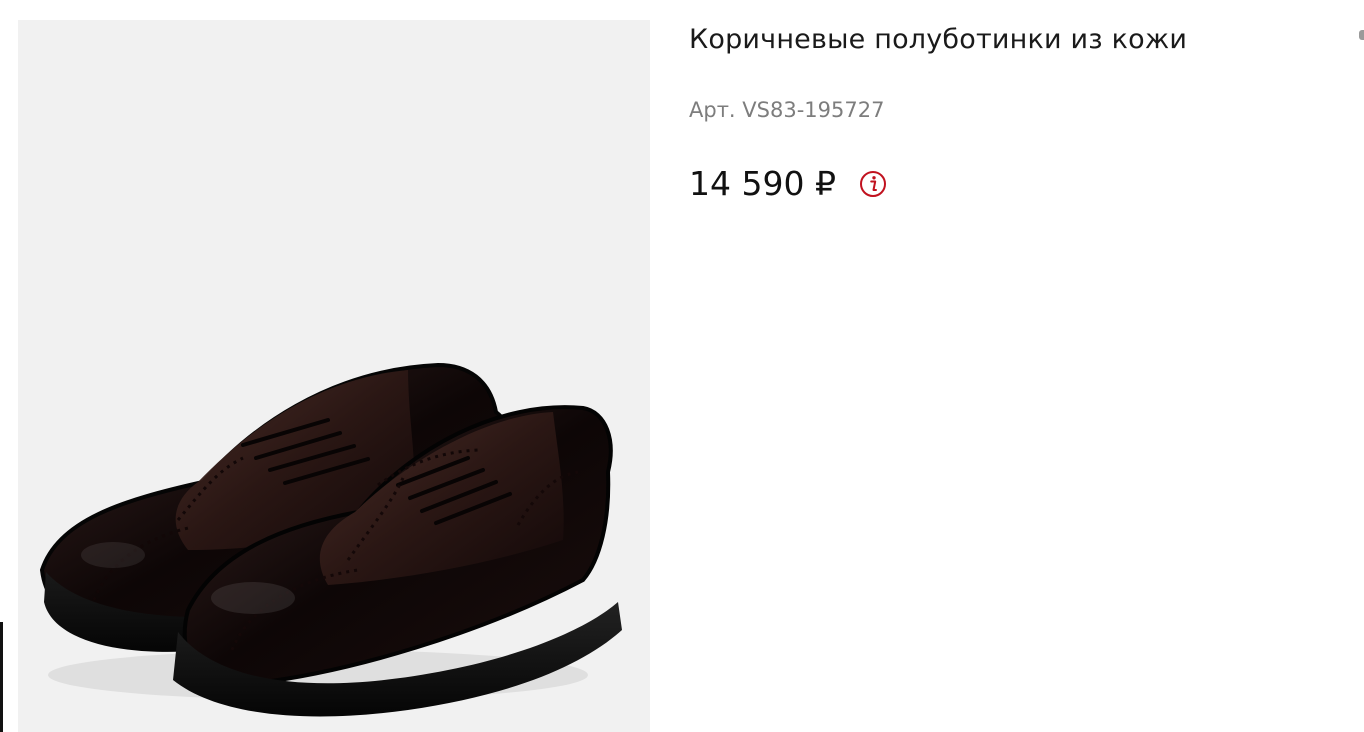 This screenshot has height=732, width=1364. What do you see at coordinates (873, 184) in the screenshot?
I see `info-icon` at bounding box center [873, 184].